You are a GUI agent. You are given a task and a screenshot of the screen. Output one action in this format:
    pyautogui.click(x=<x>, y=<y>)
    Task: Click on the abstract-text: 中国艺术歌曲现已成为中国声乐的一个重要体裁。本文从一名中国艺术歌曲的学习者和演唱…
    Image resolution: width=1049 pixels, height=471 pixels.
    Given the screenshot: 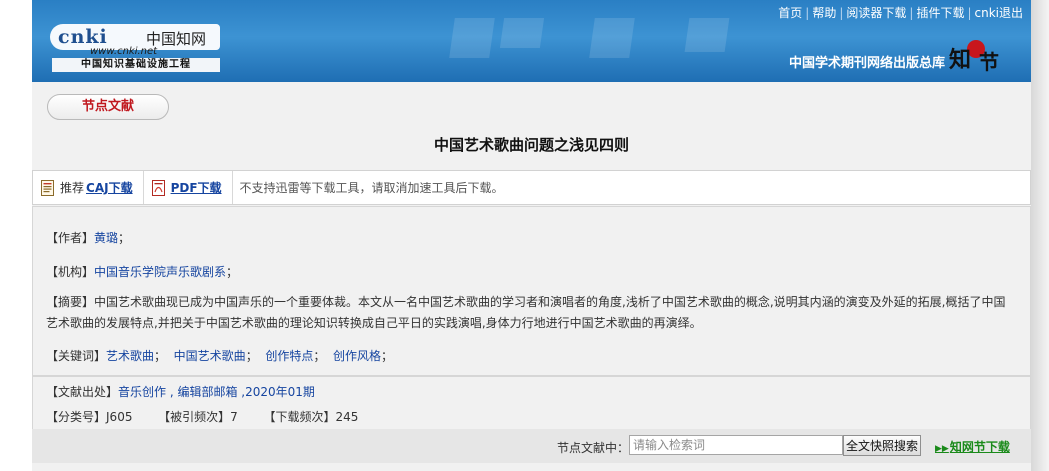 What is the action you would take?
    pyautogui.click(x=526, y=312)
    